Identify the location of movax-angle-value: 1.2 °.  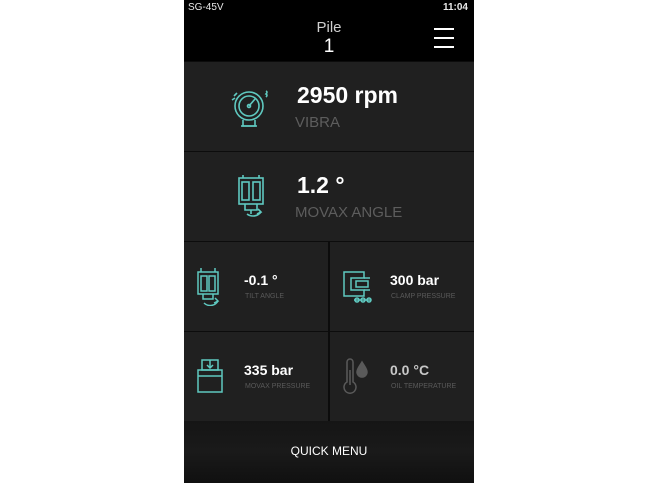
(321, 185).